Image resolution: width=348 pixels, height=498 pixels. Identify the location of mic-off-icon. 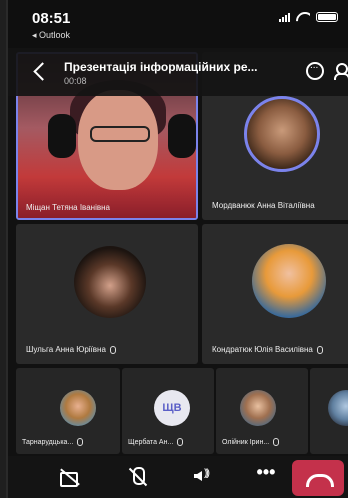
(138, 477).